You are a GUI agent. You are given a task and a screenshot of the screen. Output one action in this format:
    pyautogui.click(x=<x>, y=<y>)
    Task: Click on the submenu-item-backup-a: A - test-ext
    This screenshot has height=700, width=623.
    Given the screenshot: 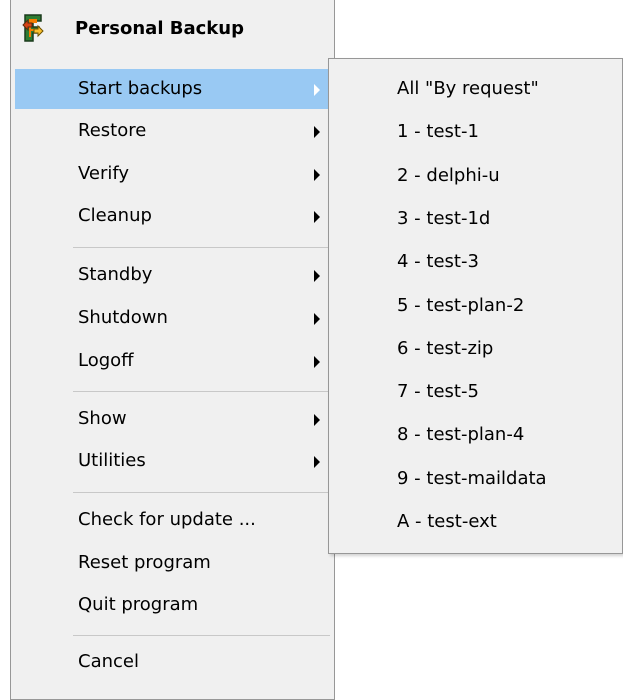 What is the action you would take?
    pyautogui.click(x=475, y=522)
    